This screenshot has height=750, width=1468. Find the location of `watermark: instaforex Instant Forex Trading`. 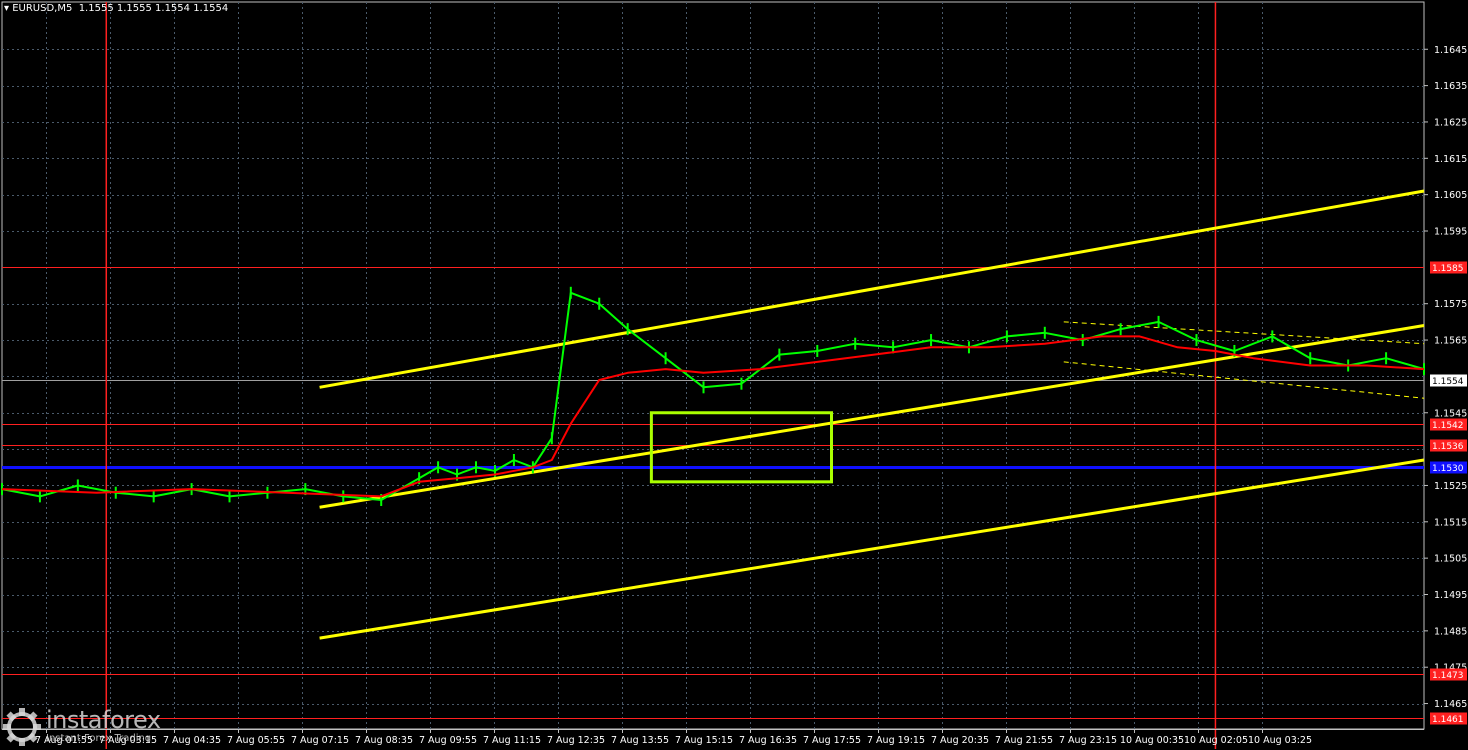

watermark: instaforex Instant Forex Trading is located at coordinates (91, 727).